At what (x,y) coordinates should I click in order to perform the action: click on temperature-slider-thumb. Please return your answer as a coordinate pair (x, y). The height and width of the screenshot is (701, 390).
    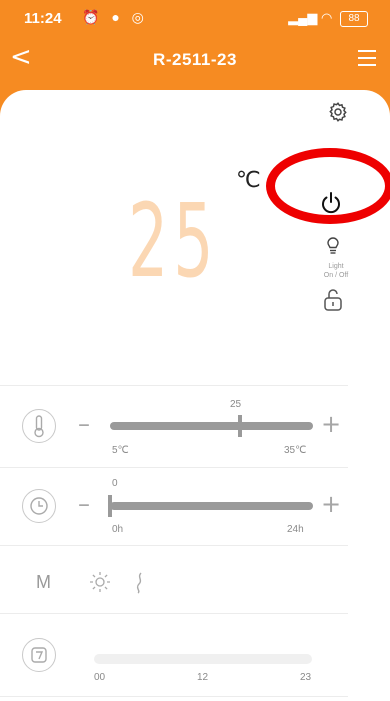
    Looking at the image, I should click on (239, 426).